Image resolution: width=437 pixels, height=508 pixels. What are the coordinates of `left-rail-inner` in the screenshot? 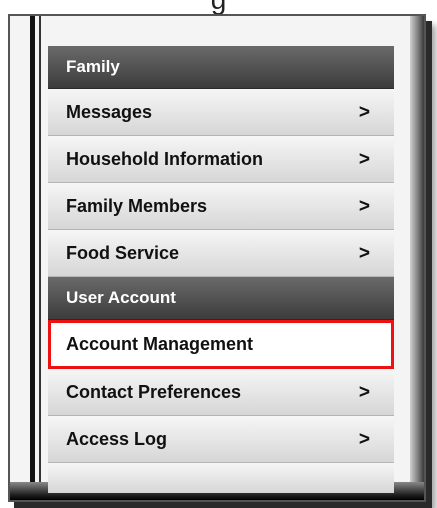 It's located at (40, 258).